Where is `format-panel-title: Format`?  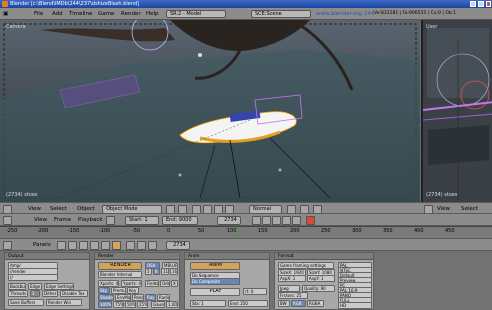 format-panel-title: Format is located at coordinates (324, 256).